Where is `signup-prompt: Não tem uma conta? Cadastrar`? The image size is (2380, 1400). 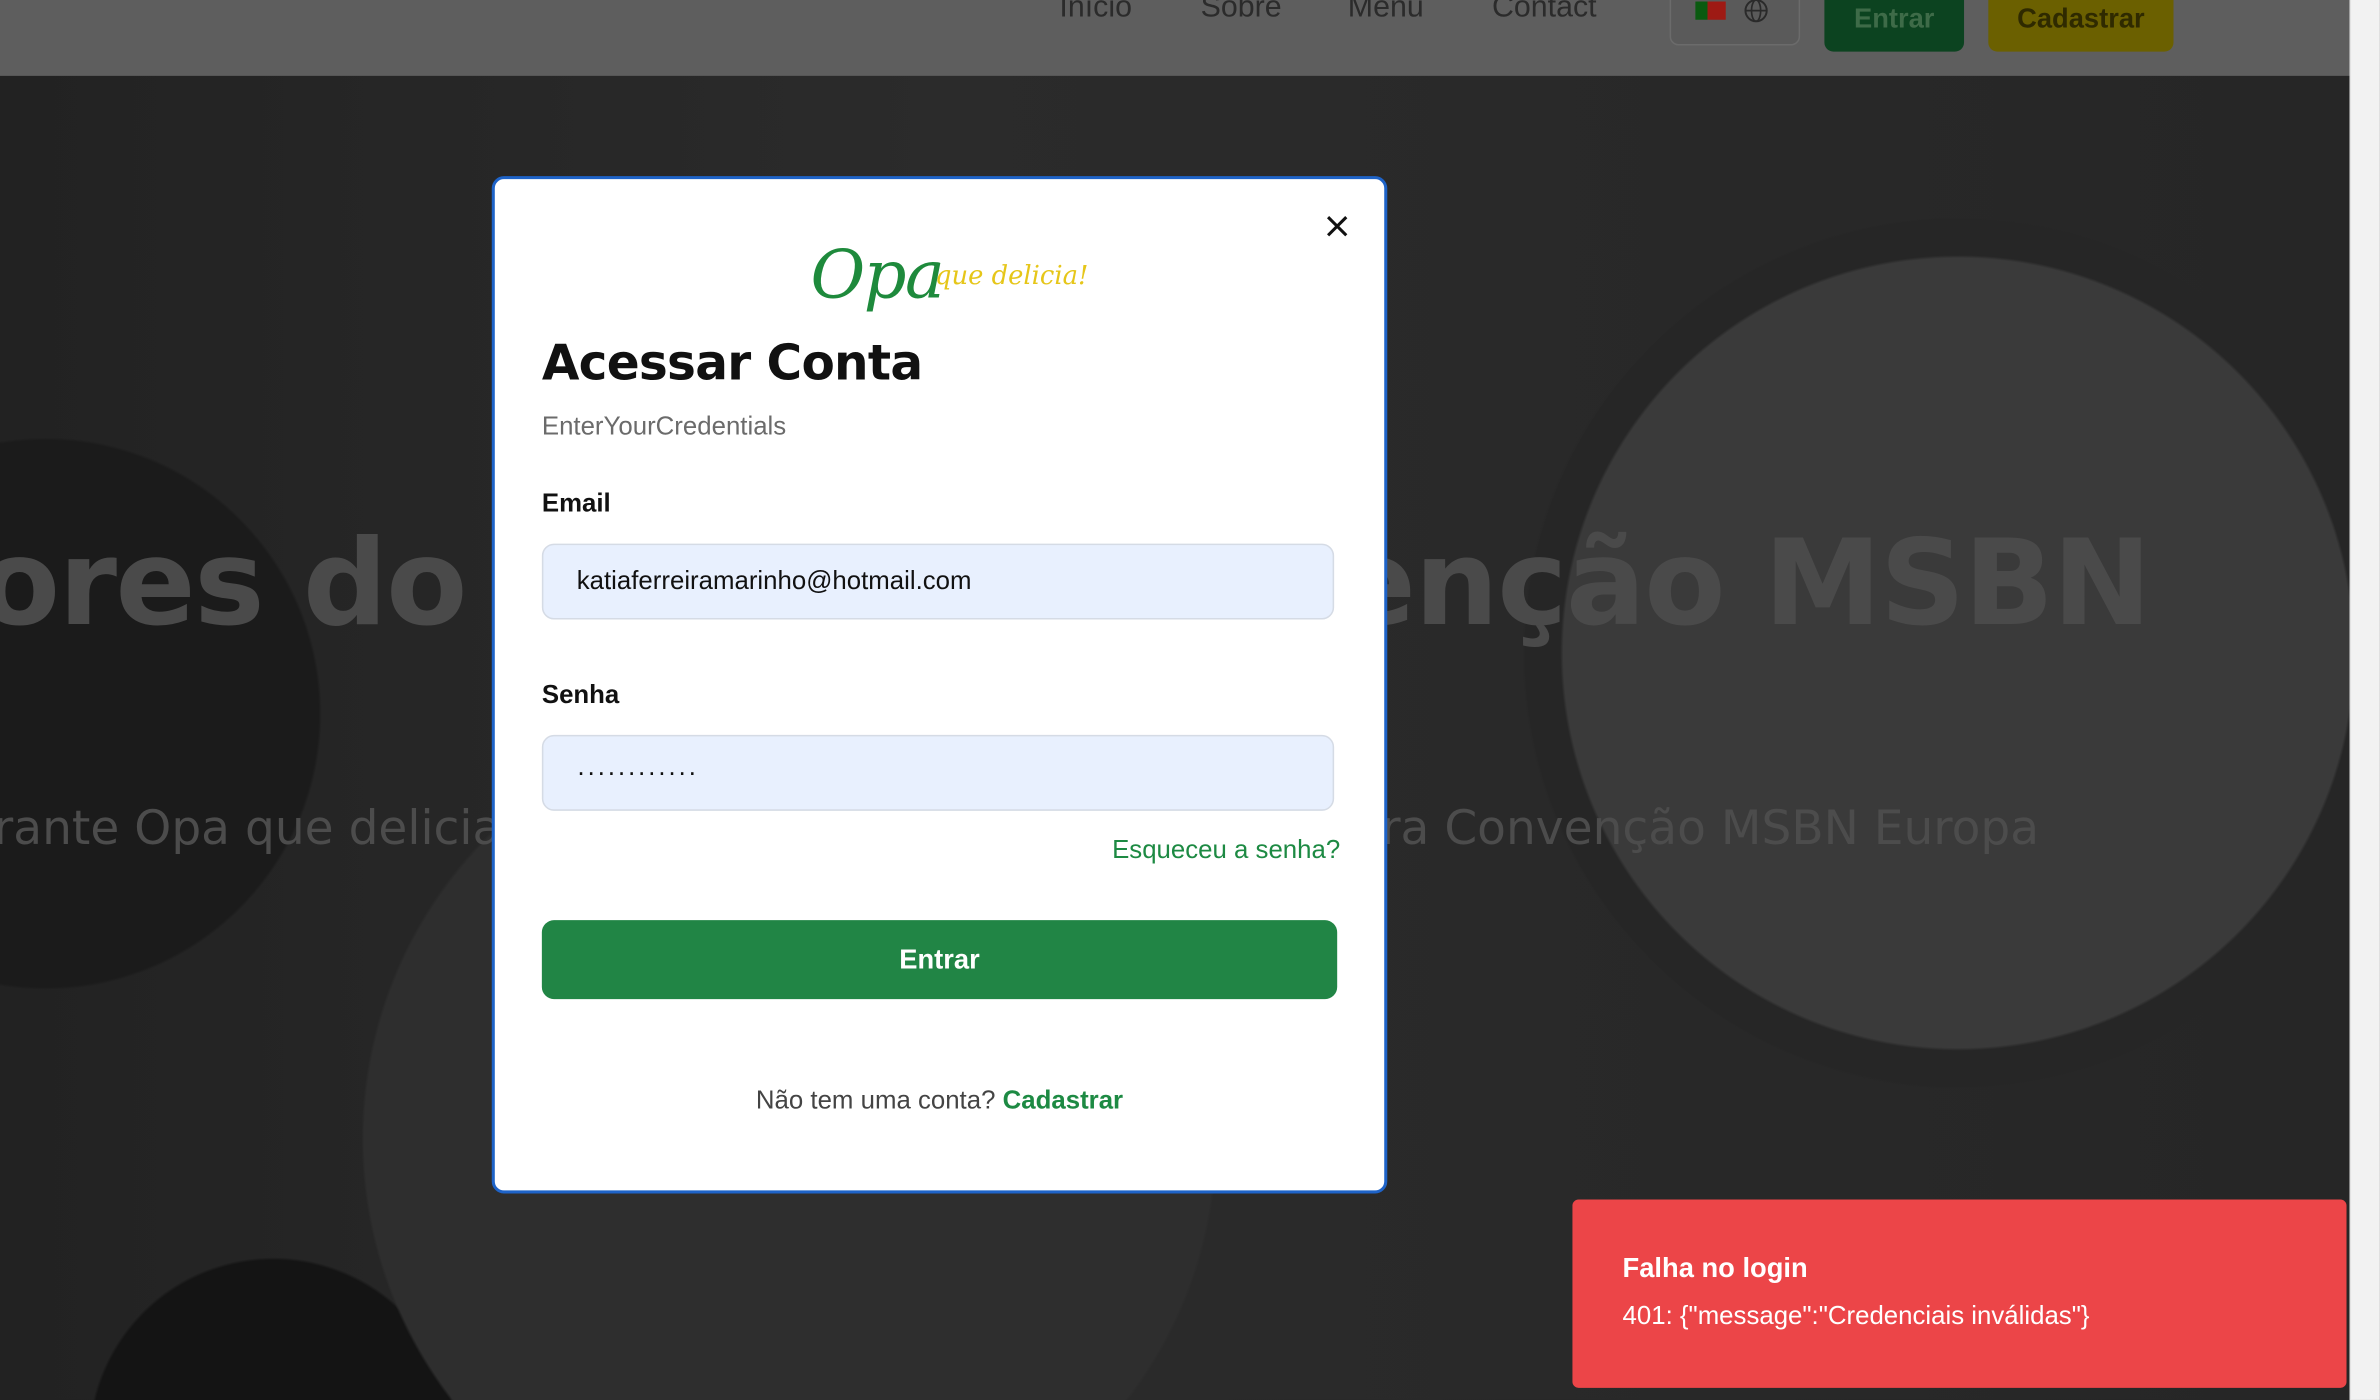 signup-prompt: Não tem uma conta? Cadastrar is located at coordinates (939, 1101).